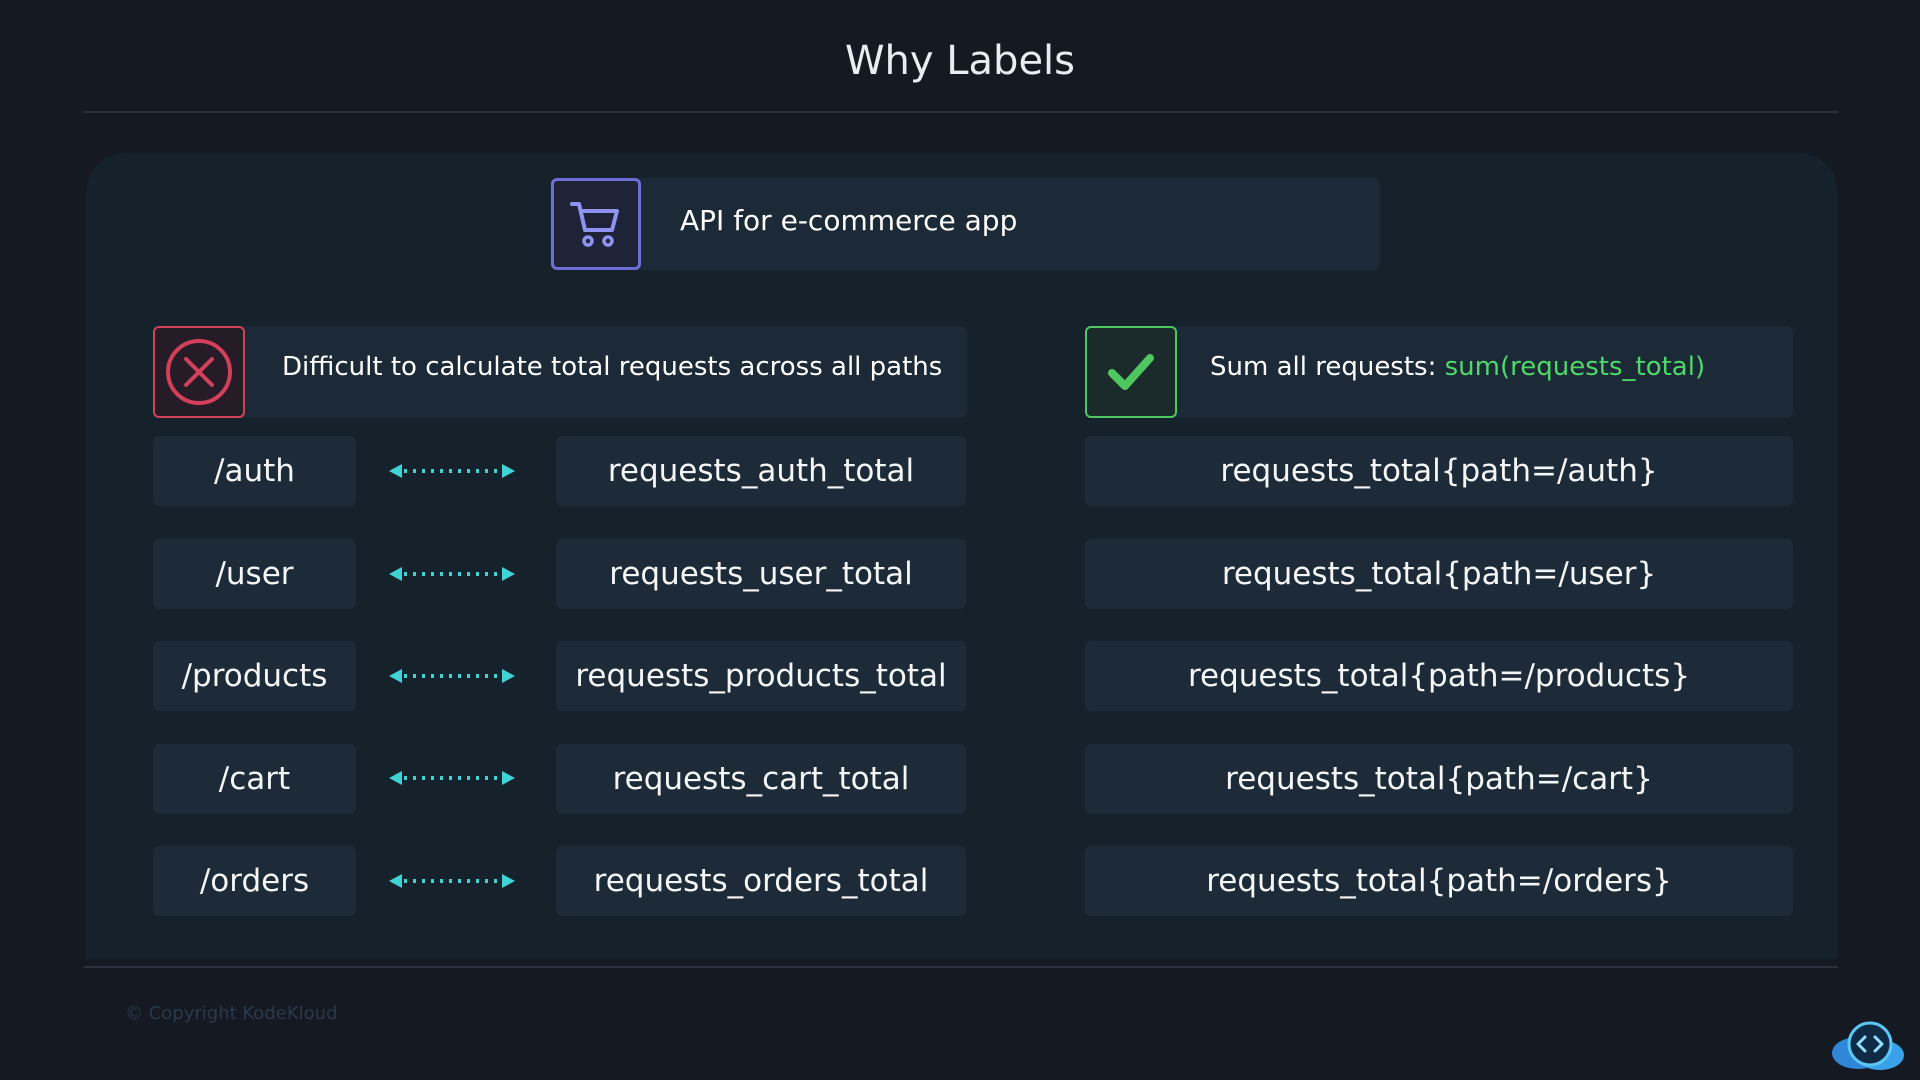 The height and width of the screenshot is (1080, 1920). Describe the element at coordinates (596, 224) in the screenshot. I see `shopping-cart-icon` at that location.